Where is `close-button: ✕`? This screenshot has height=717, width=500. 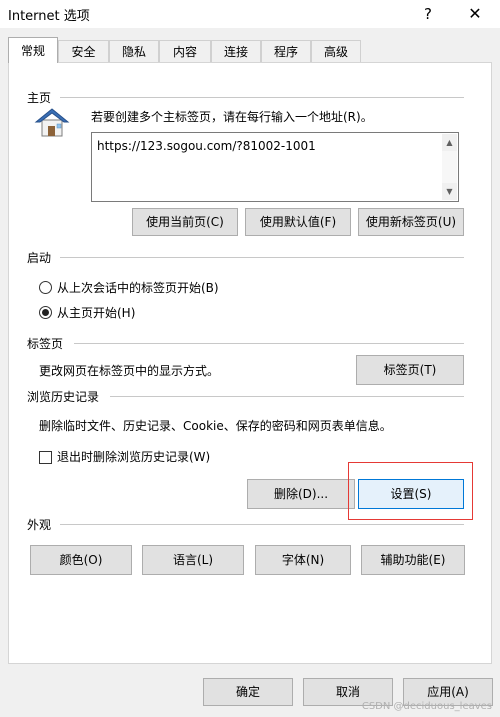
close-button: ✕ is located at coordinates (475, 14).